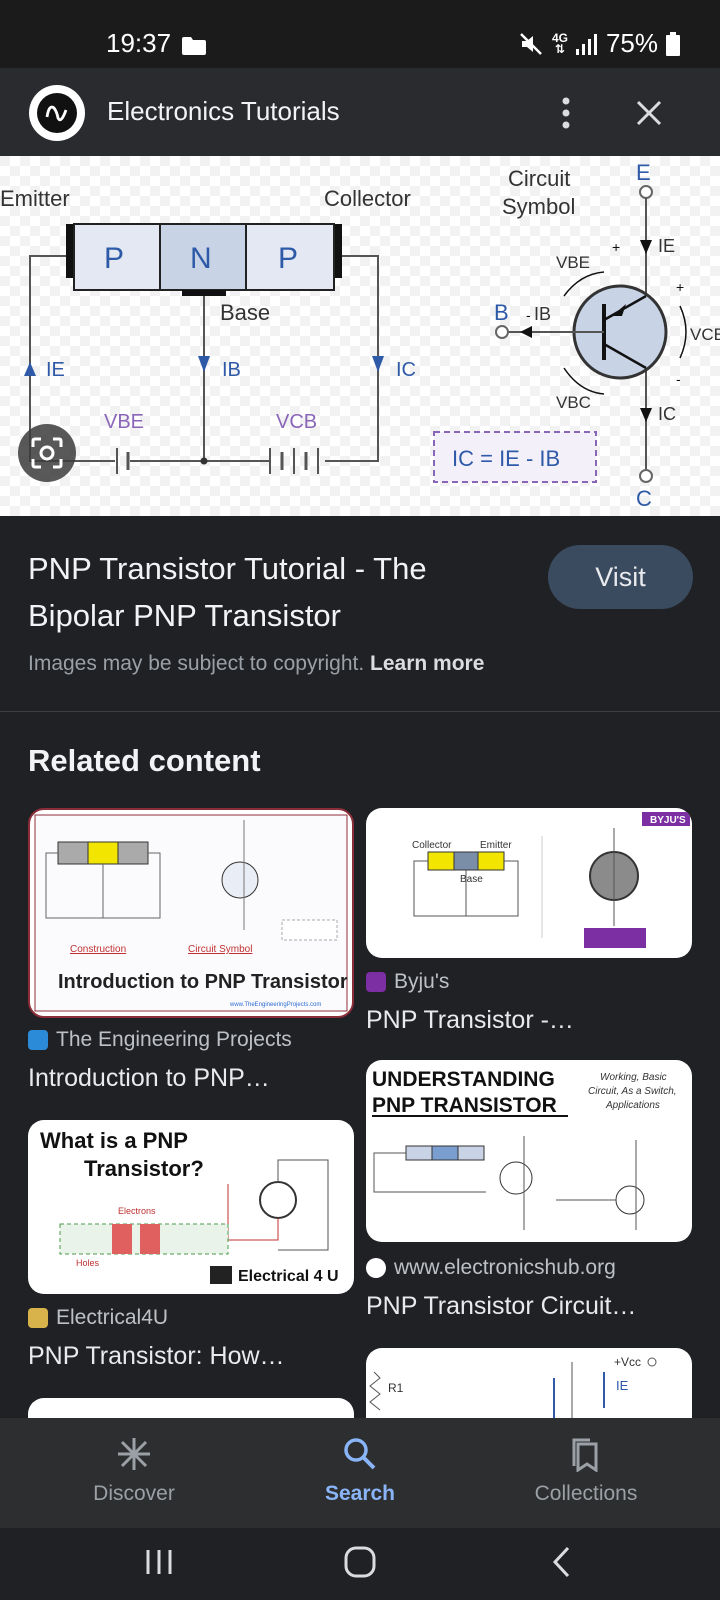 The image size is (720, 1600). What do you see at coordinates (137, 1211) in the screenshot?
I see `svg-text: Electrons` at bounding box center [137, 1211].